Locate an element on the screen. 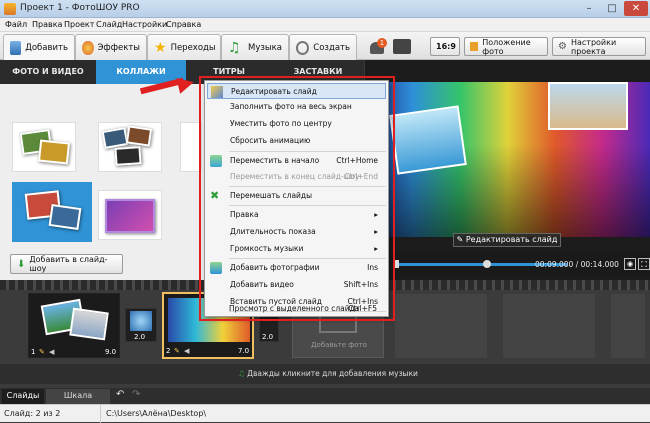 This screenshot has height=423, width=650. tab-create-label: Создать is located at coordinates (331, 47).